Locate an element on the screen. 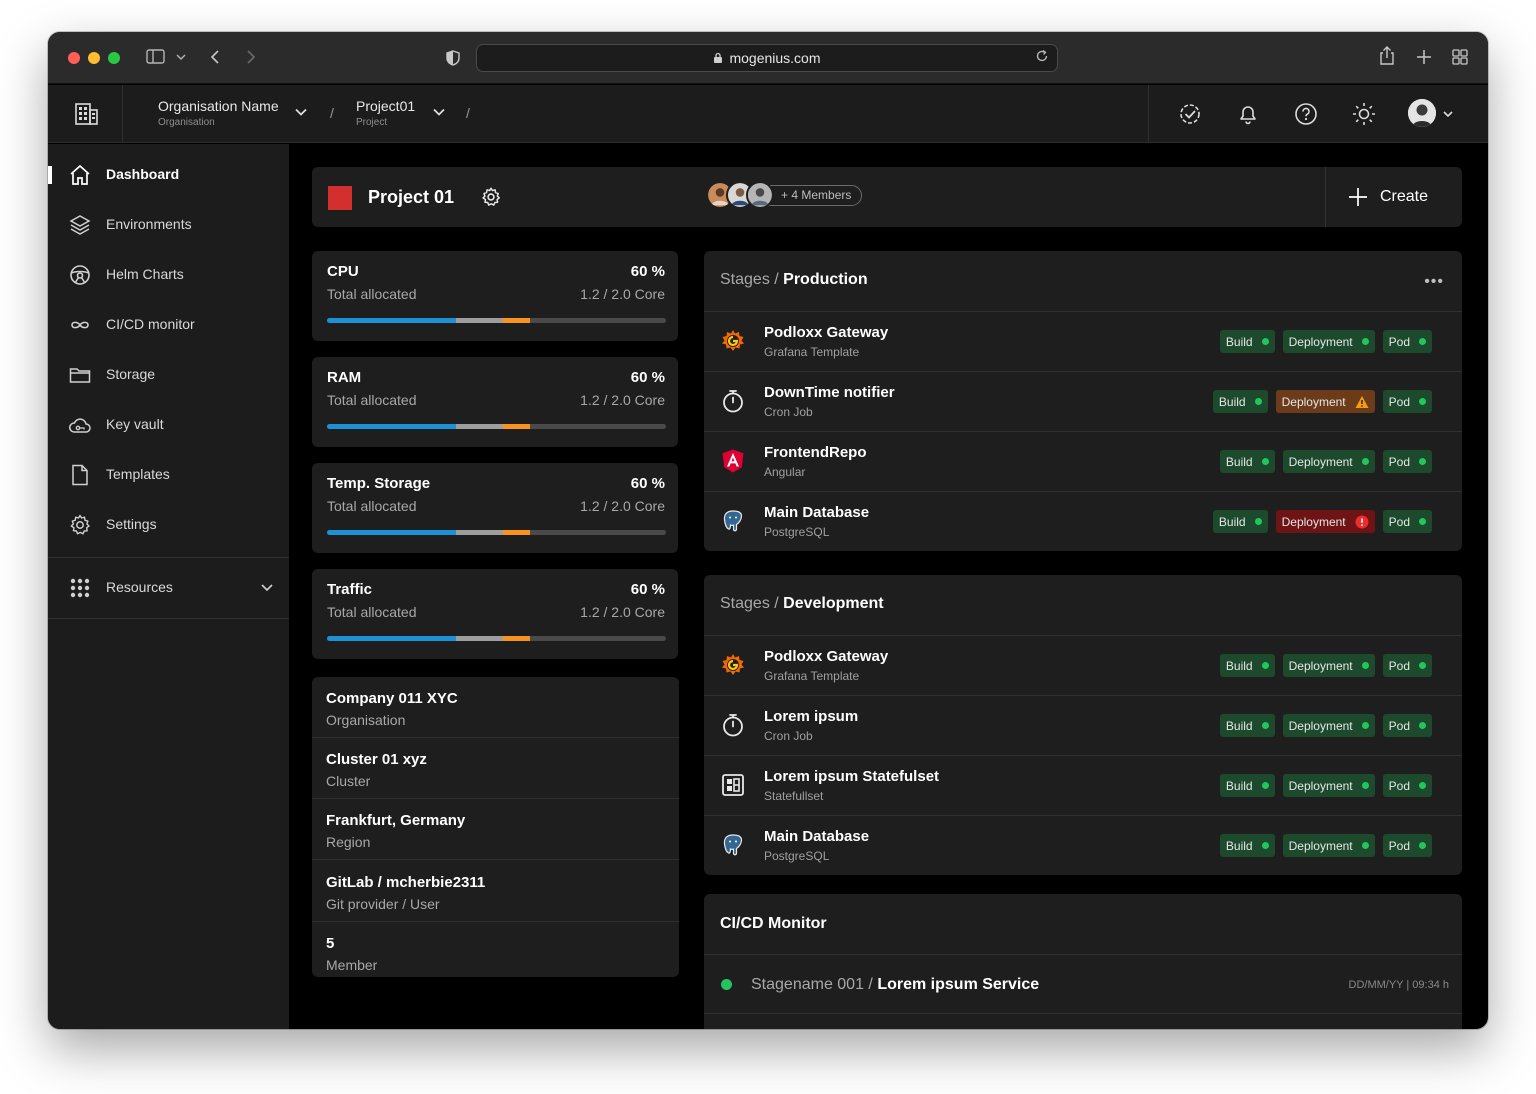 This screenshot has height=1094, width=1536. sidebar-divider is located at coordinates (168, 557).